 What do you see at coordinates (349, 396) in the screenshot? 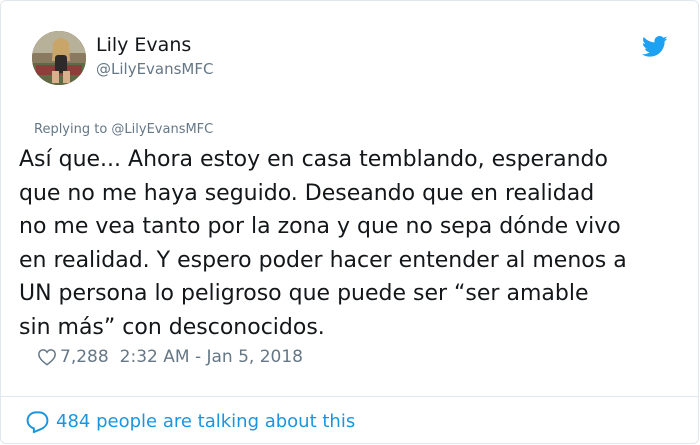
I see `divider` at bounding box center [349, 396].